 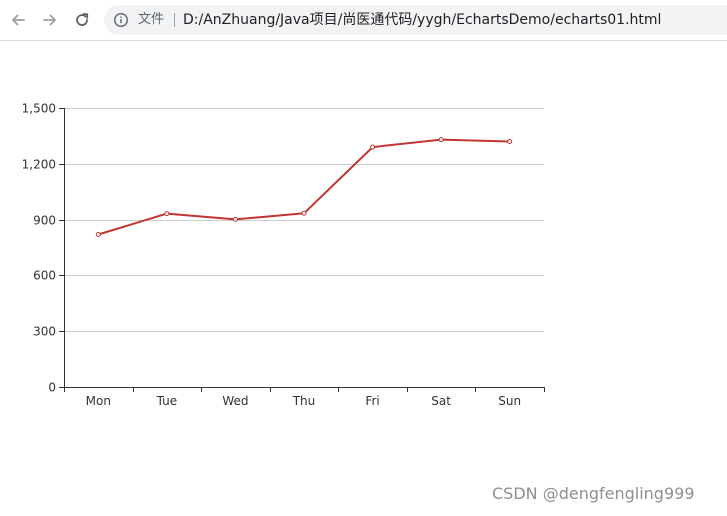 I want to click on y-tick-label: 0, so click(x=52, y=388).